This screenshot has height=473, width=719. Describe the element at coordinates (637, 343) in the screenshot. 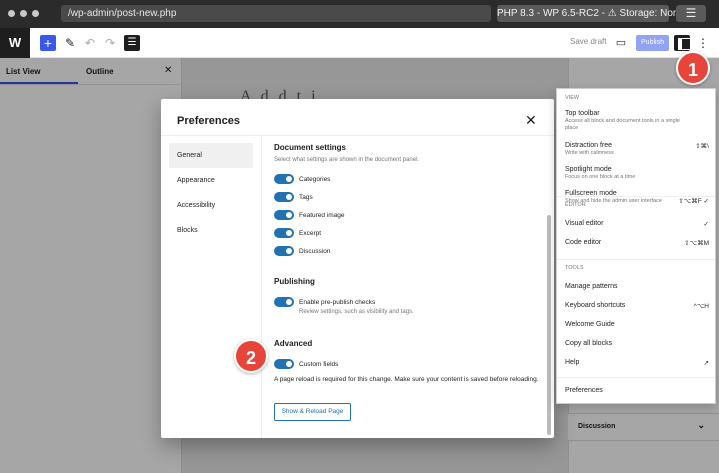

I see `menu-item-copy-all-blocks: Copy all blocks` at that location.